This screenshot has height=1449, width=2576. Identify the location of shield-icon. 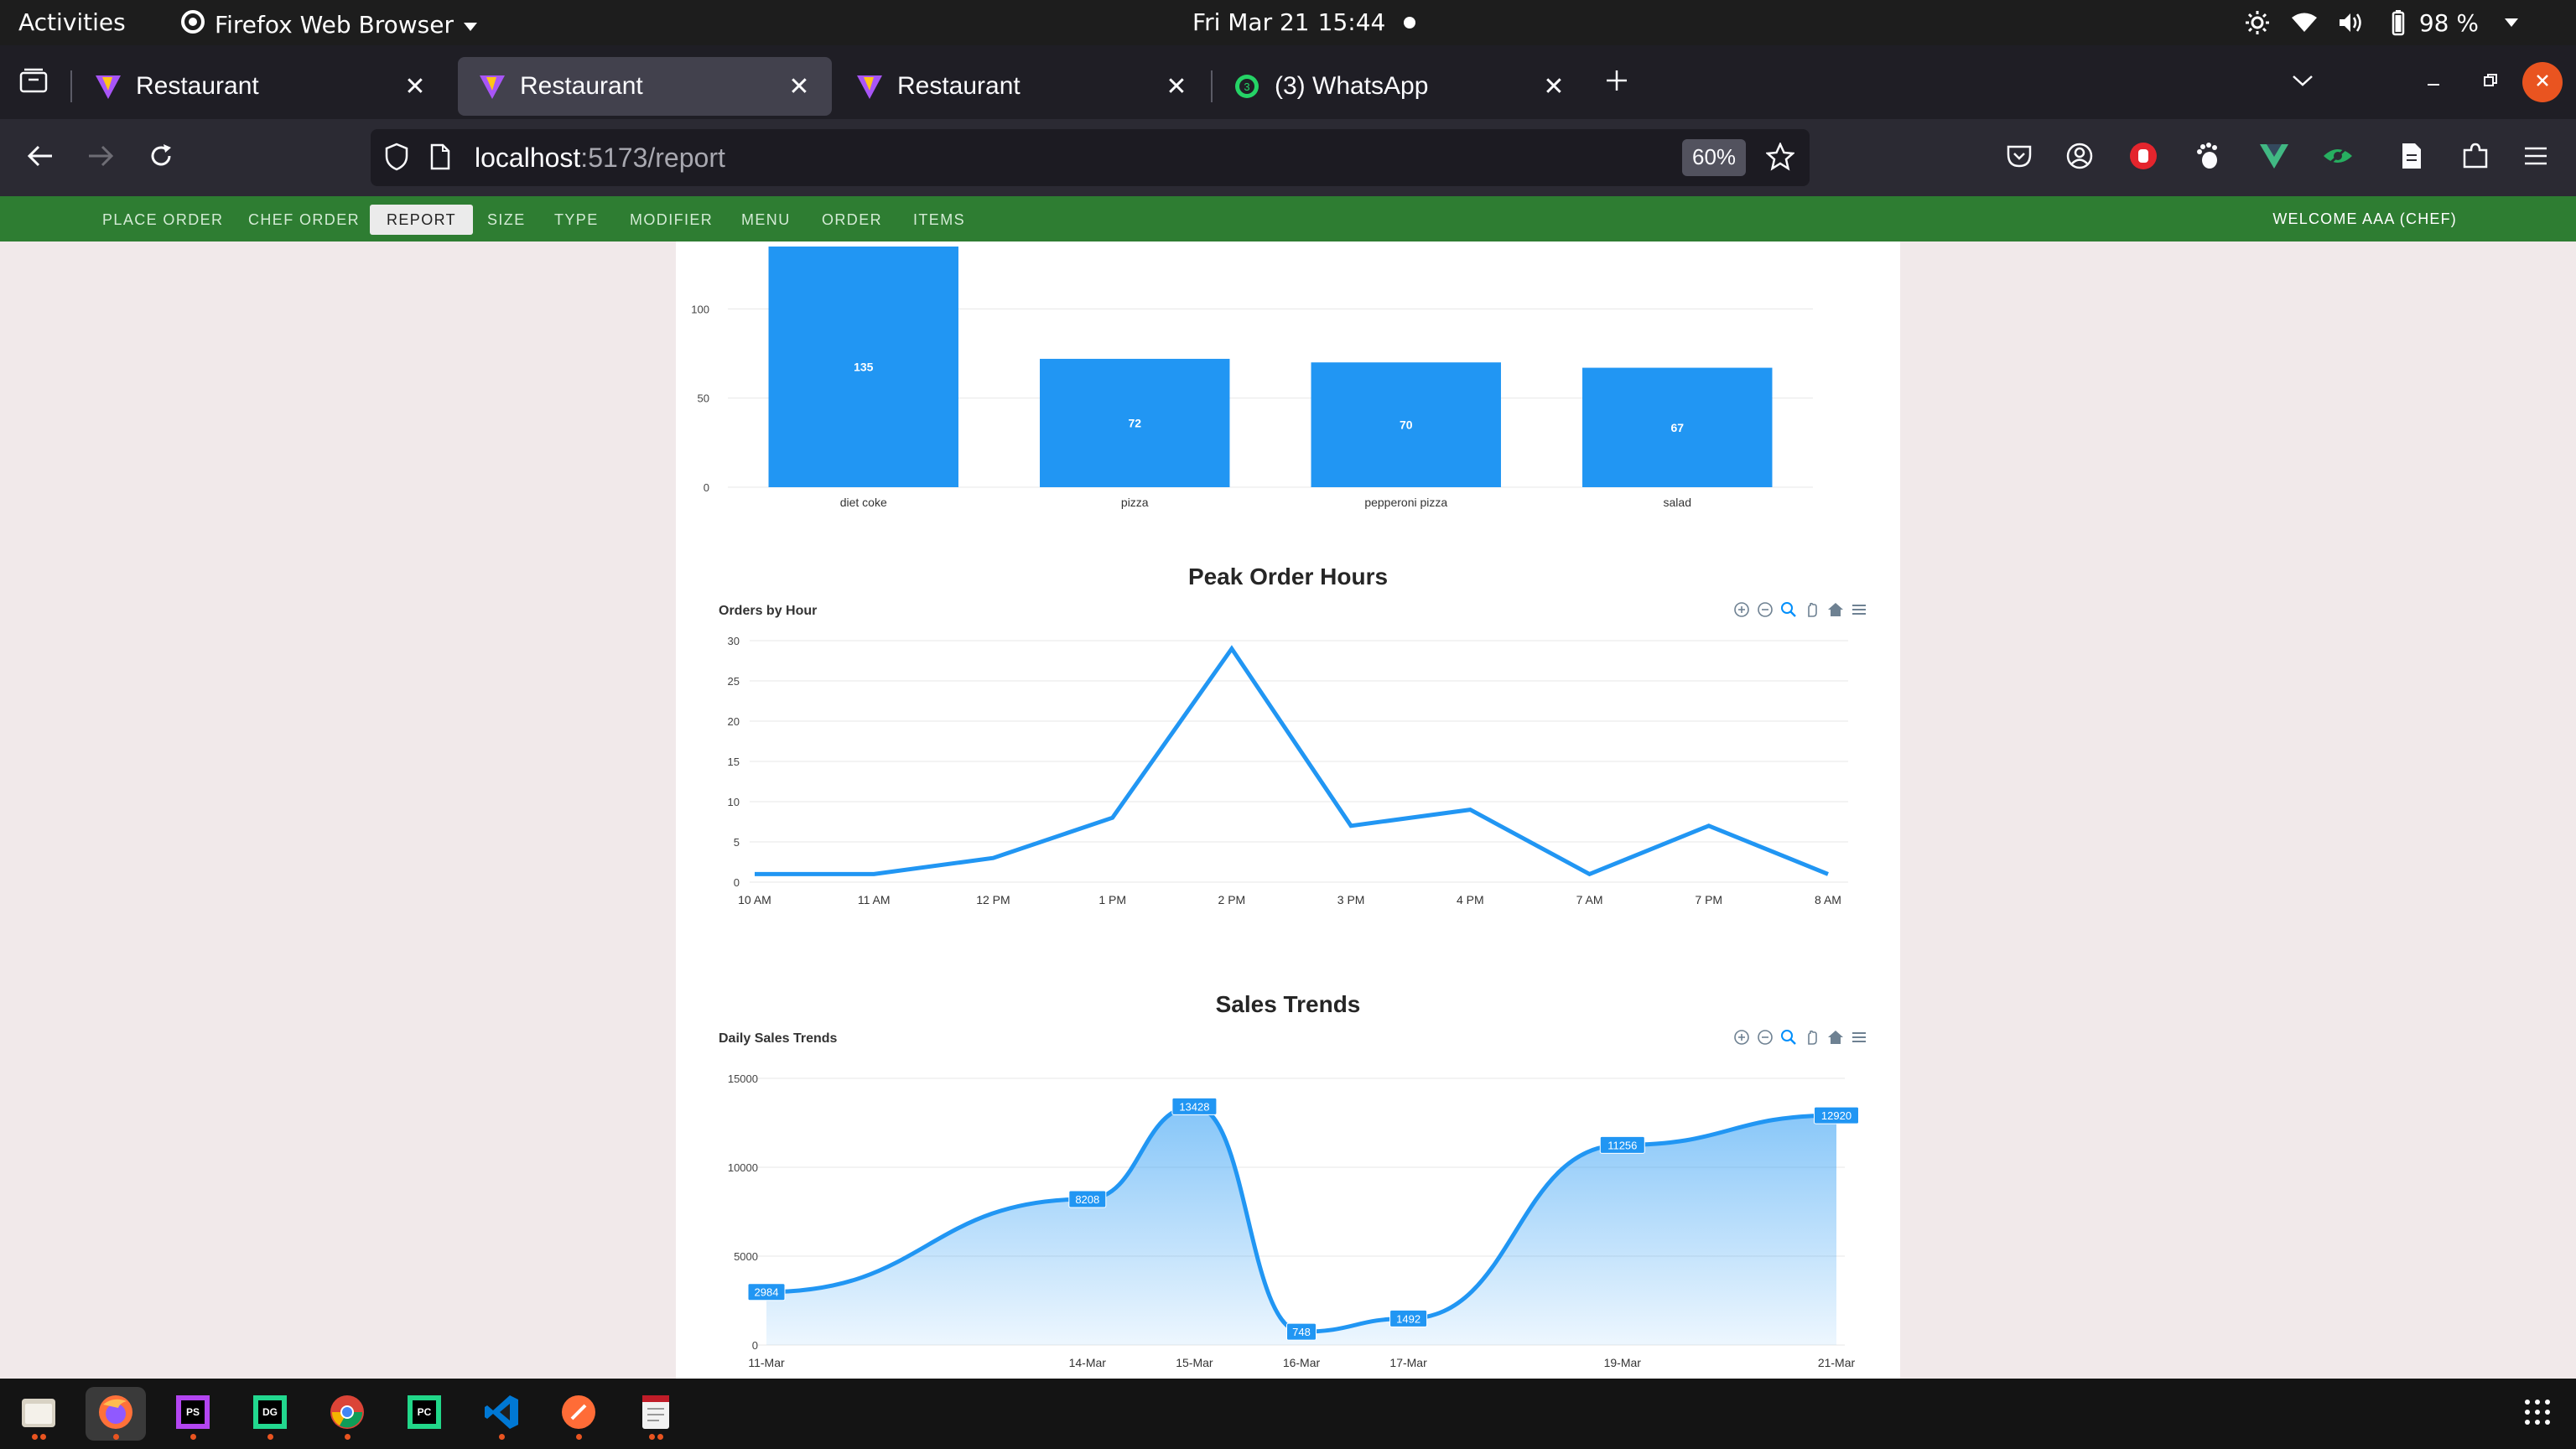
(396, 159).